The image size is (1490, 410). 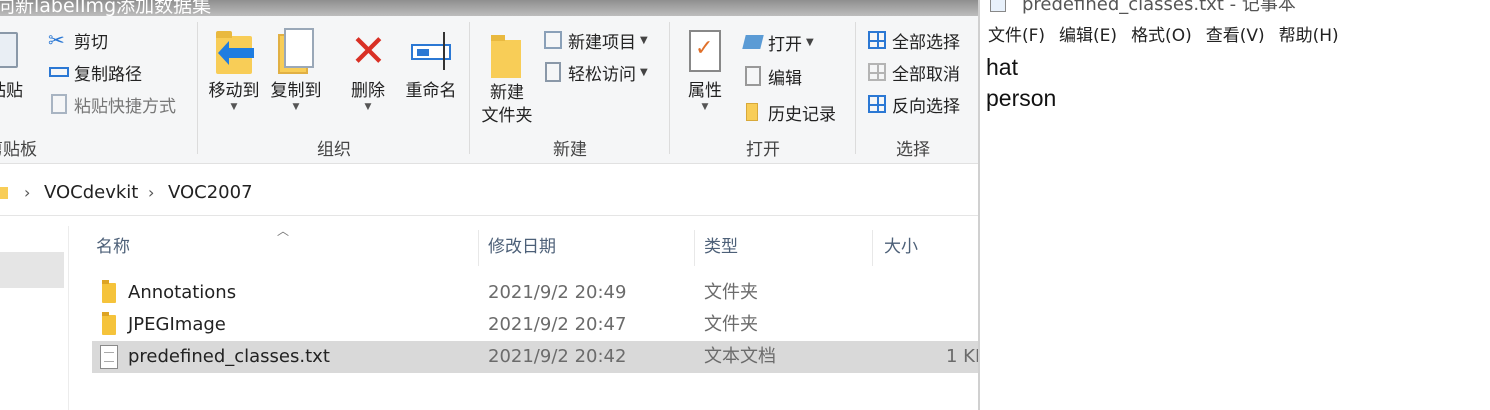 I want to click on open-icon, so click(x=753, y=42).